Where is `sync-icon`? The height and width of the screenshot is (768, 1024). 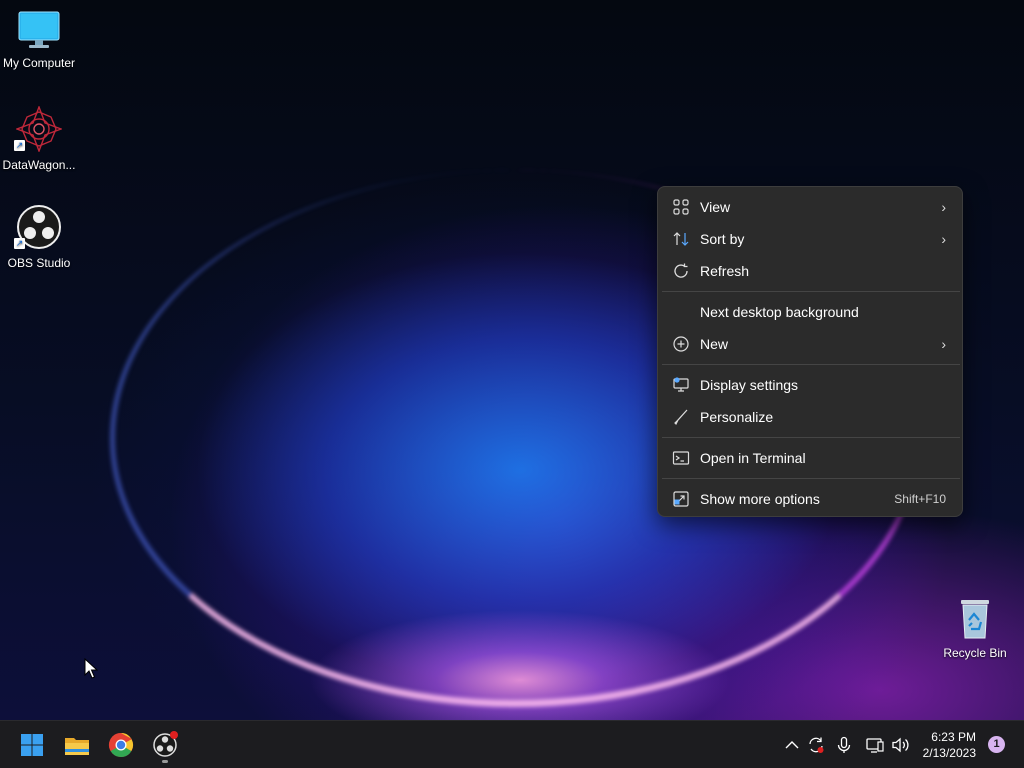 sync-icon is located at coordinates (816, 745).